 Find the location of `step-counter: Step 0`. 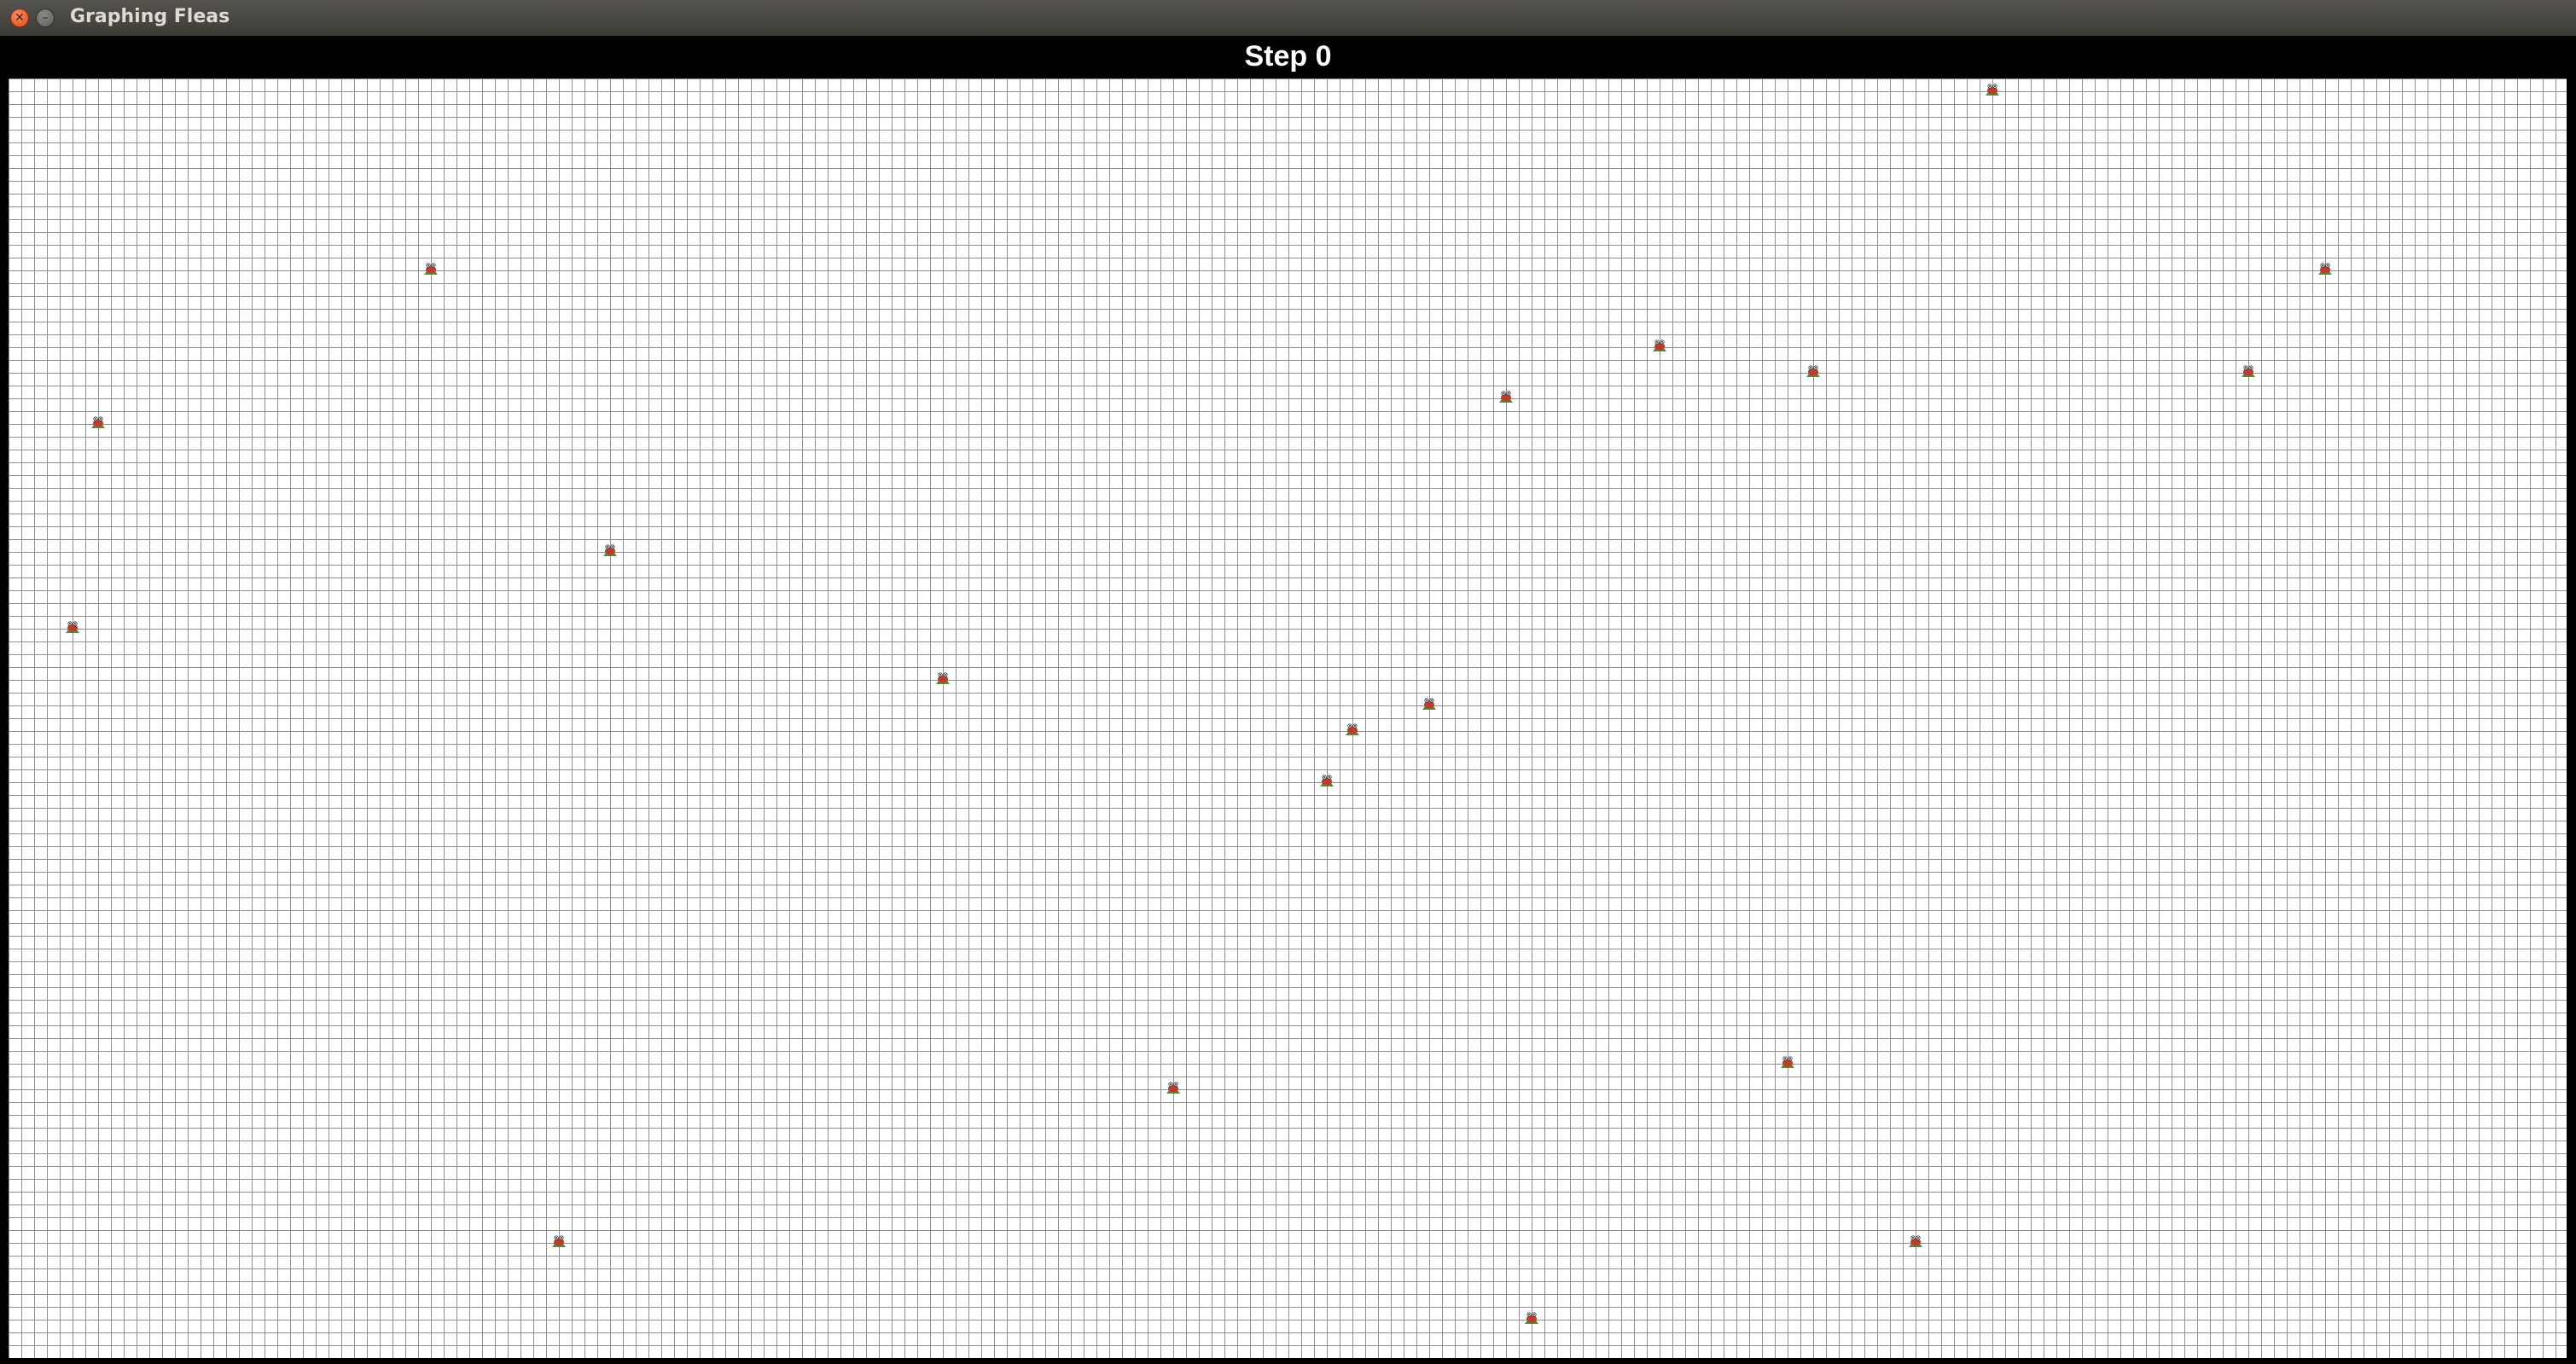

step-counter: Step 0 is located at coordinates (1288, 56).